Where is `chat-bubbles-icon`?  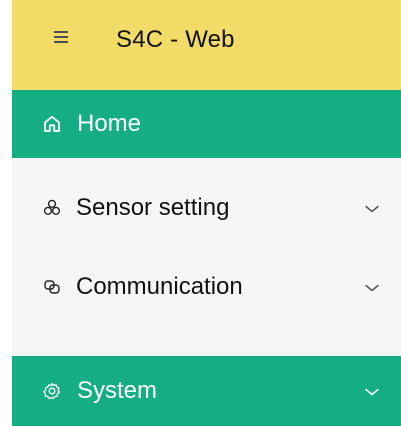
chat-bubbles-icon is located at coordinates (52, 287).